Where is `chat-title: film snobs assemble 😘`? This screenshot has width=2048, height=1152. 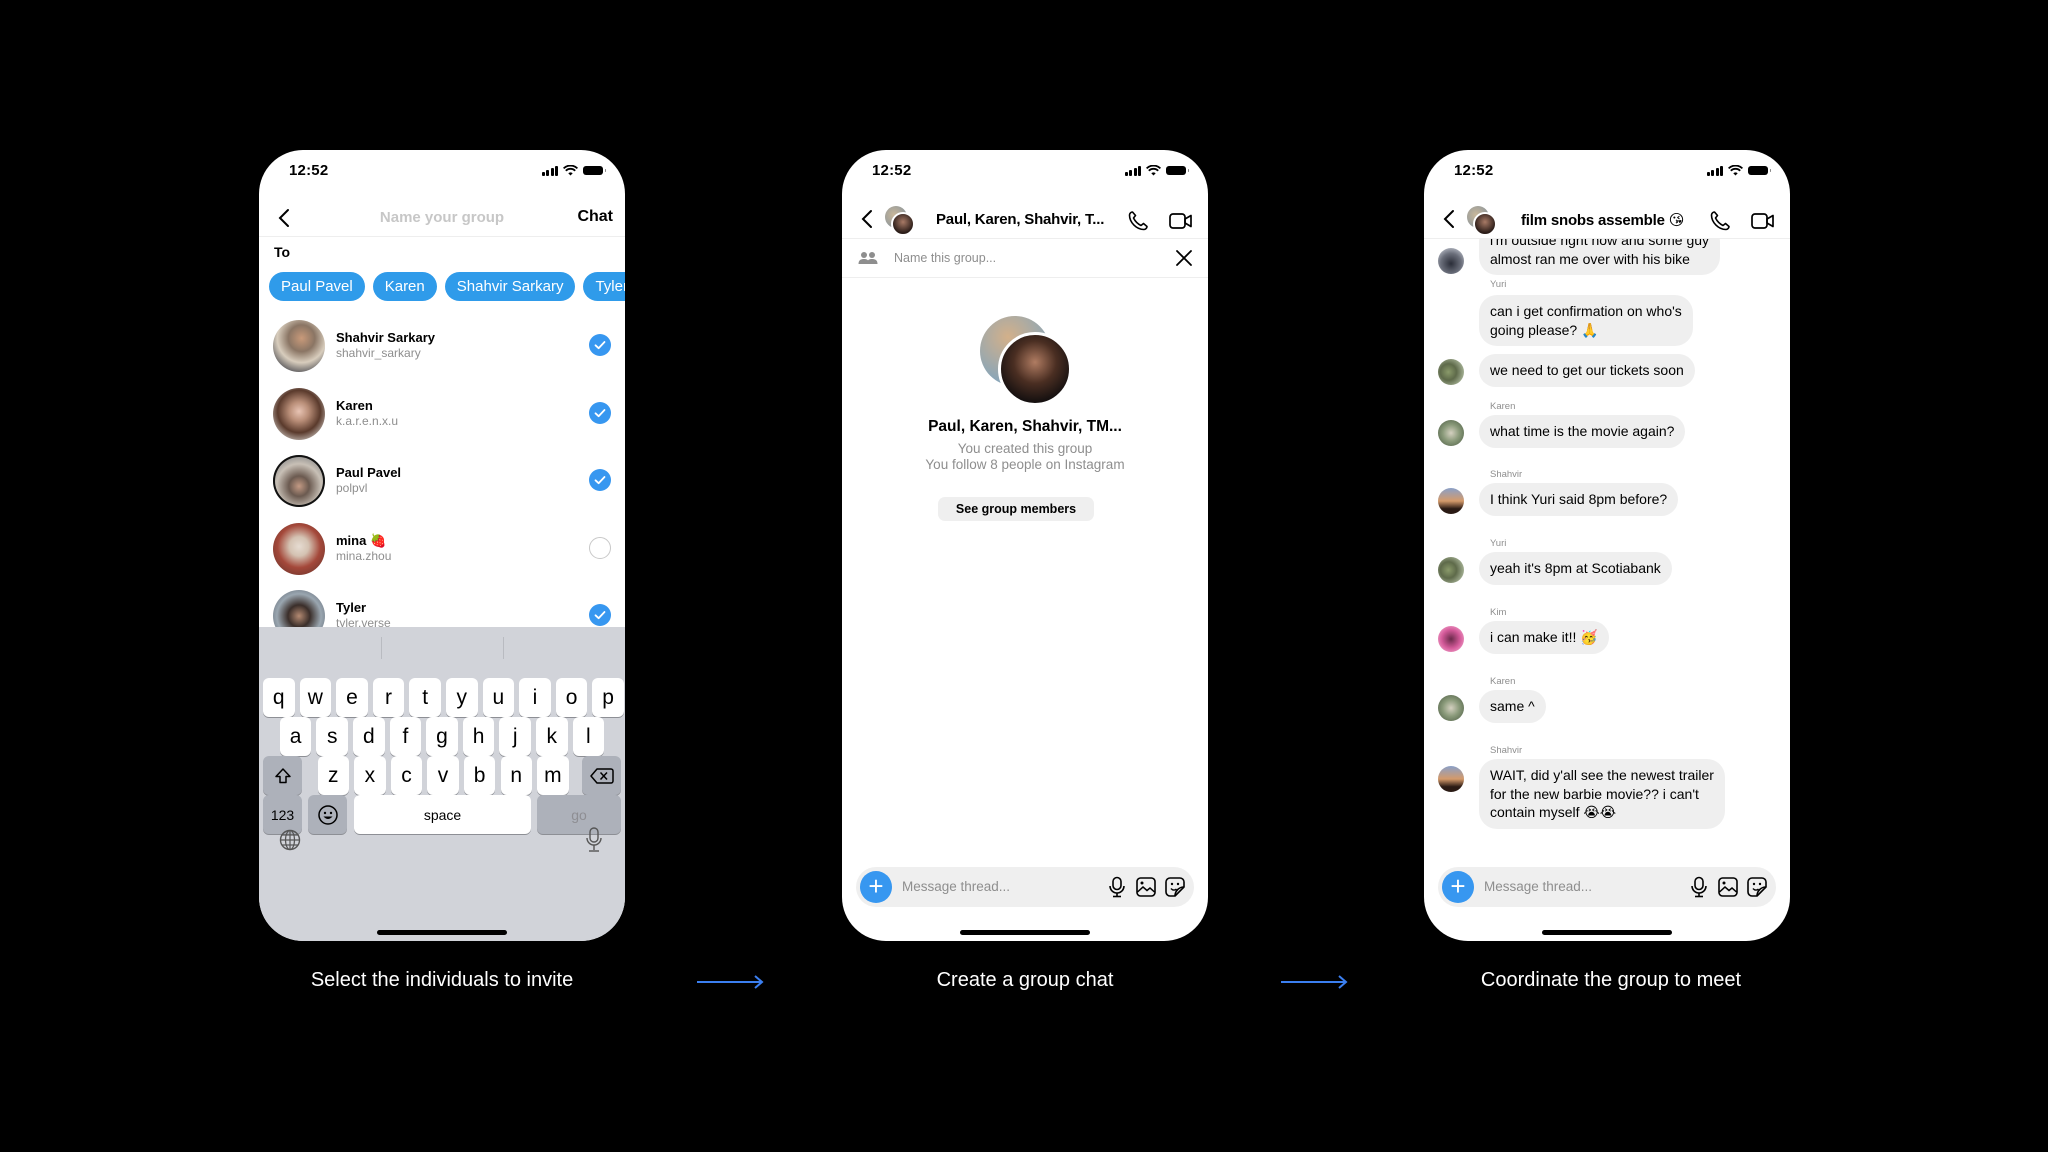 chat-title: film snobs assemble 😘 is located at coordinates (1602, 220).